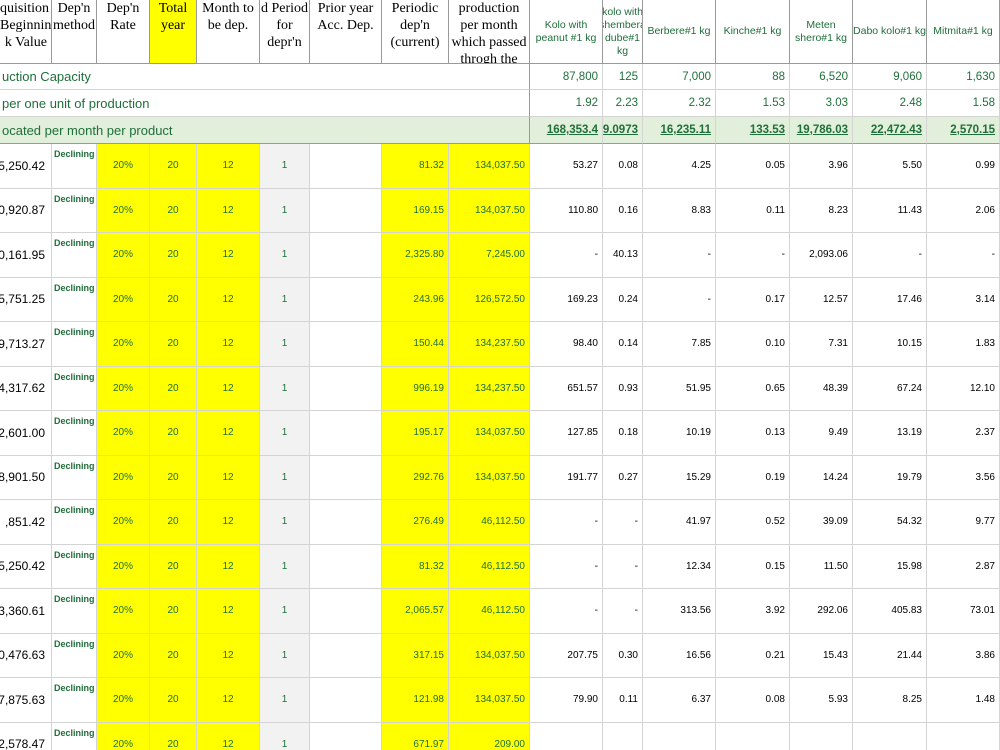 This screenshot has width=1000, height=750. What do you see at coordinates (753, 32) in the screenshot?
I see `header-product-4: Kinche#1 kg` at bounding box center [753, 32].